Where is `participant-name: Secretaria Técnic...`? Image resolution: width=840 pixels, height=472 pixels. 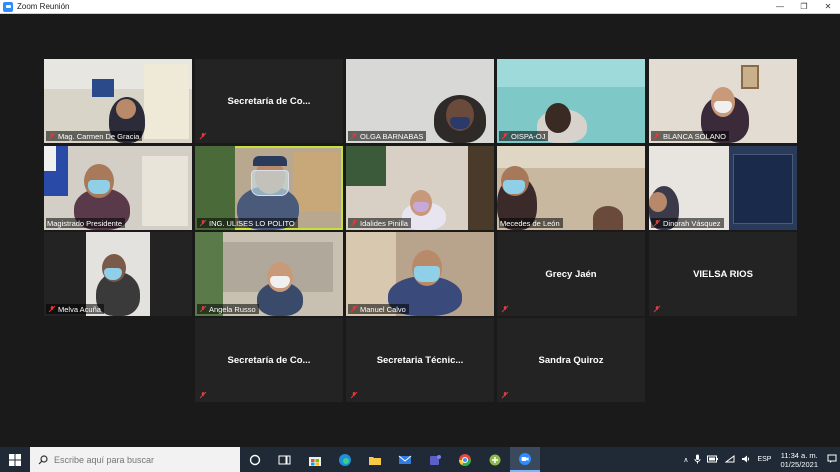 participant-name: Secretaria Técnic... is located at coordinates (420, 360).